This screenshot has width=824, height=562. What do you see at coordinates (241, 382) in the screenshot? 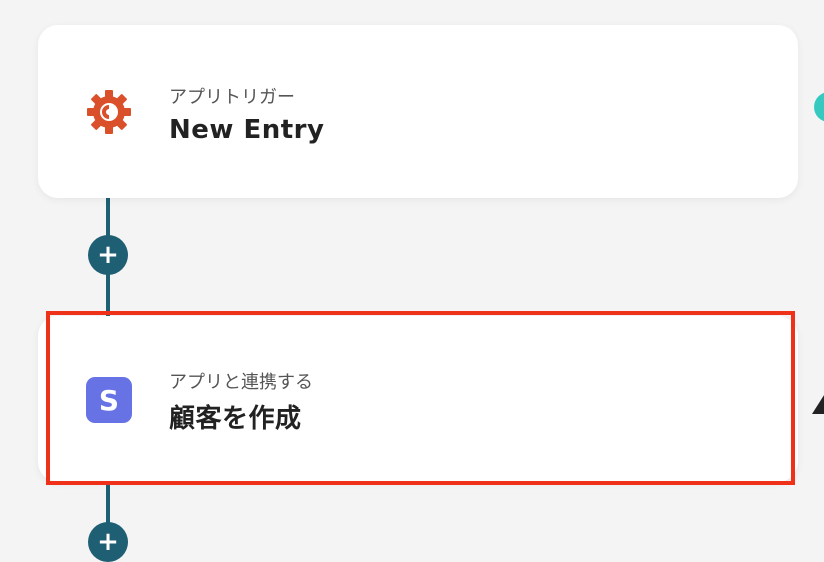
I see `action-step-subtitle: アプリと連携する` at bounding box center [241, 382].